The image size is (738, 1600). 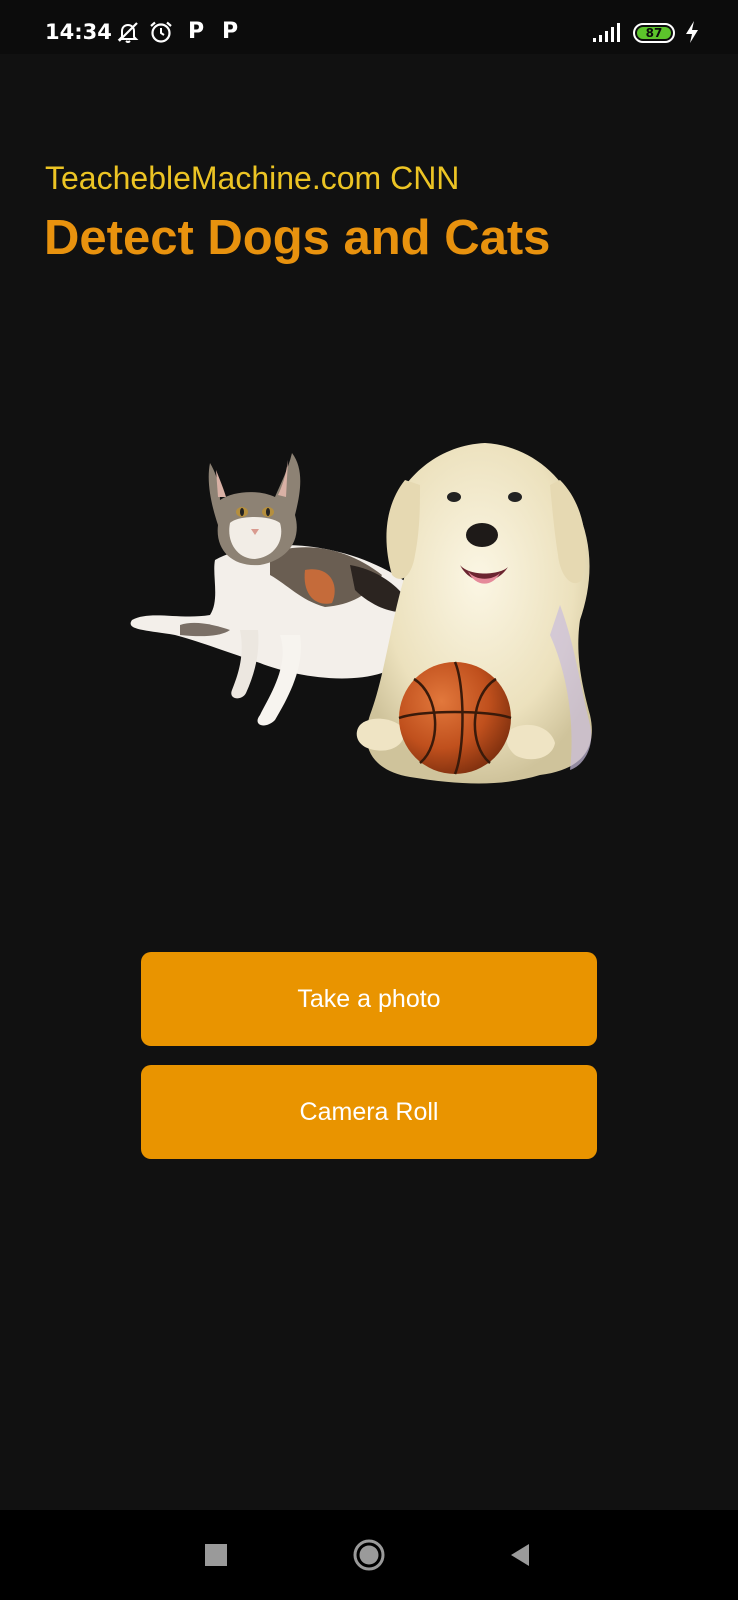 I want to click on battery-indicator: 87, so click(x=654, y=33).